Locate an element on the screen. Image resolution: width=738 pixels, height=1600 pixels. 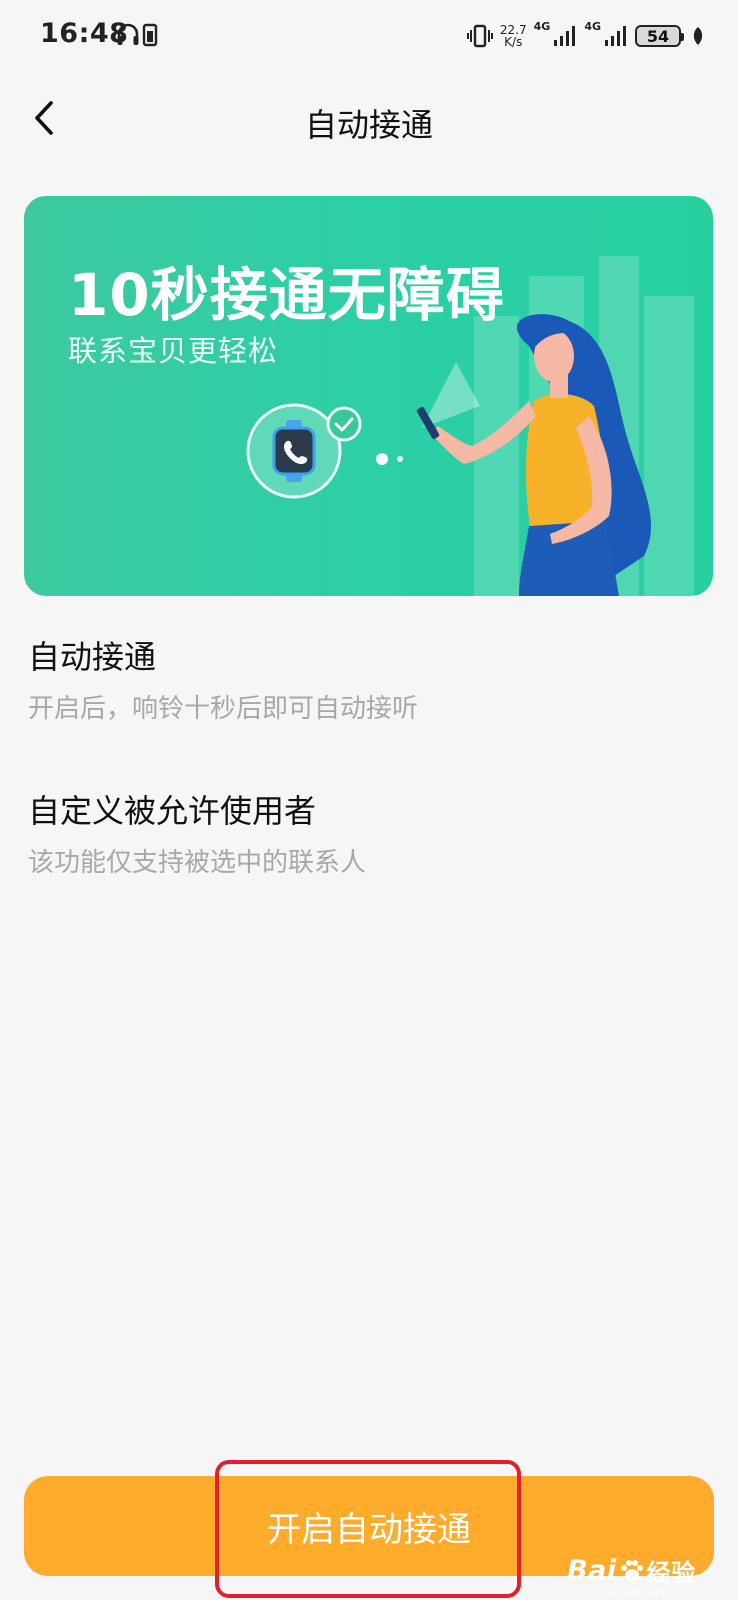
signal-label-2: 4G is located at coordinates (592, 26).